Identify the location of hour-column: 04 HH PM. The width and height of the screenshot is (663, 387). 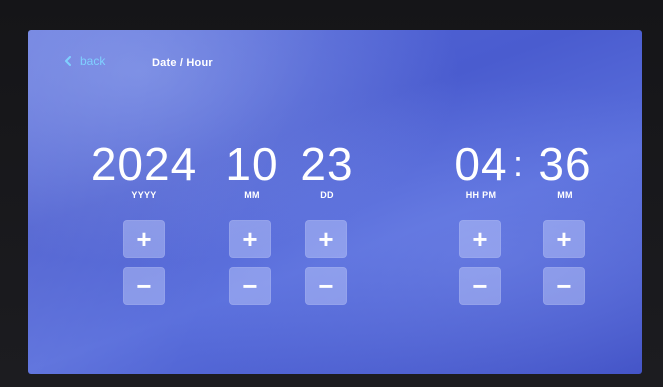
(481, 170).